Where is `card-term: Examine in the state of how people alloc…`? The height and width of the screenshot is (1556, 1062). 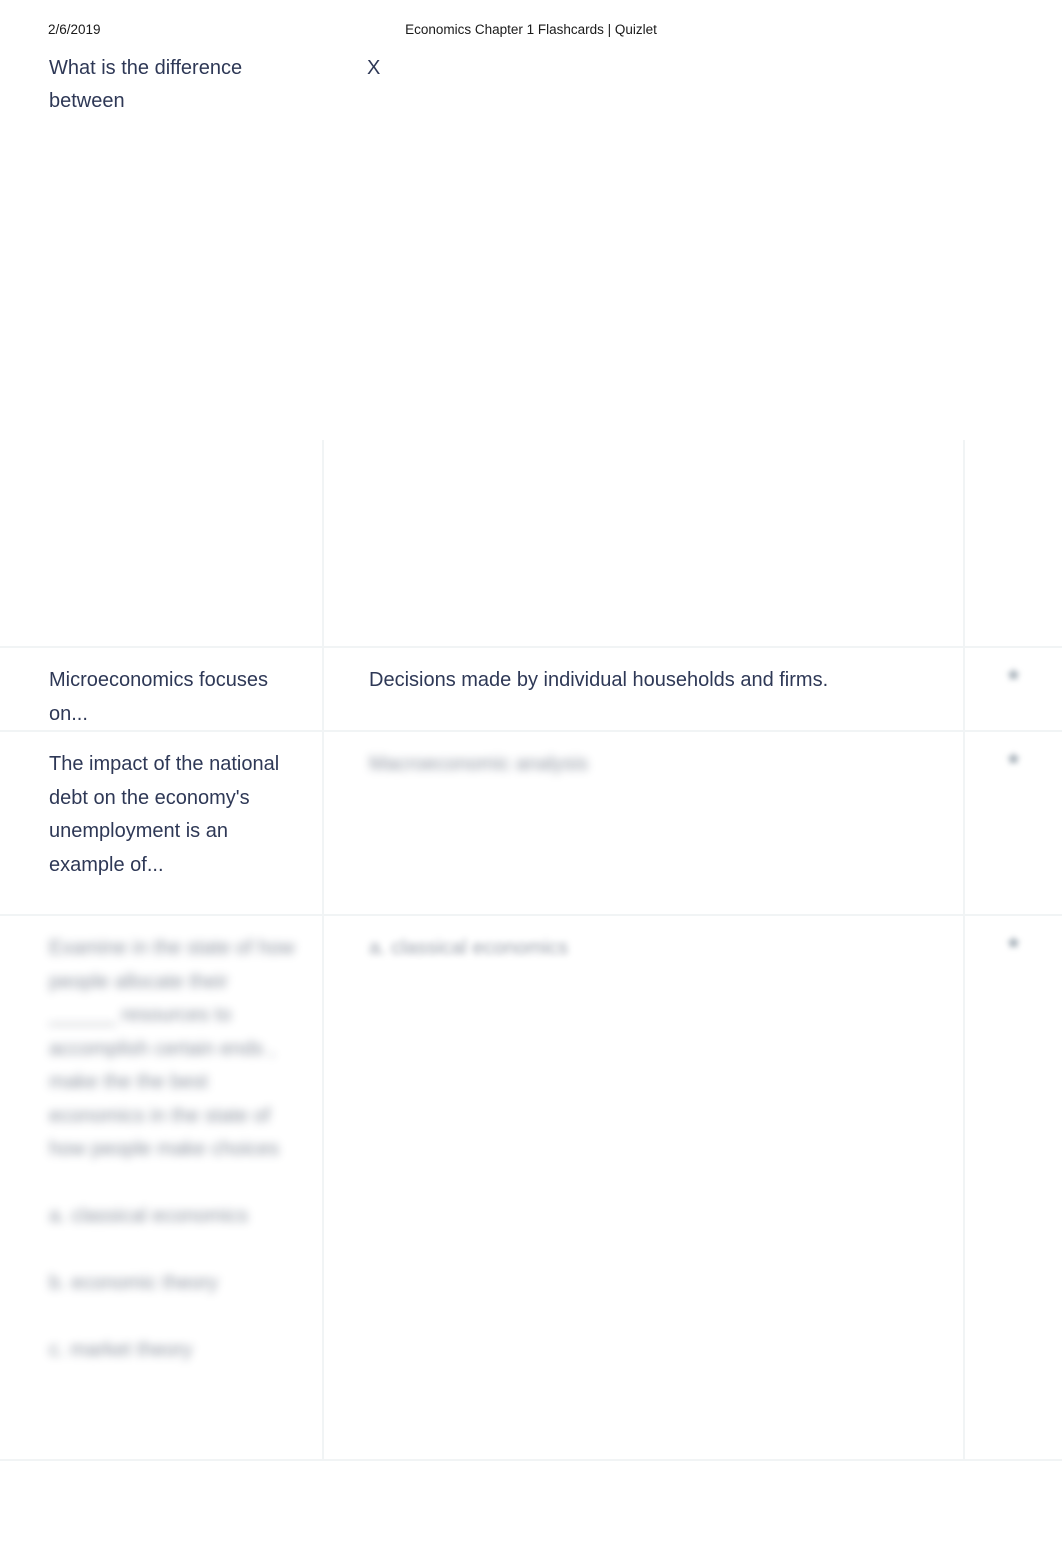 card-term: Examine in the state of how people alloc… is located at coordinates (161, 1150).